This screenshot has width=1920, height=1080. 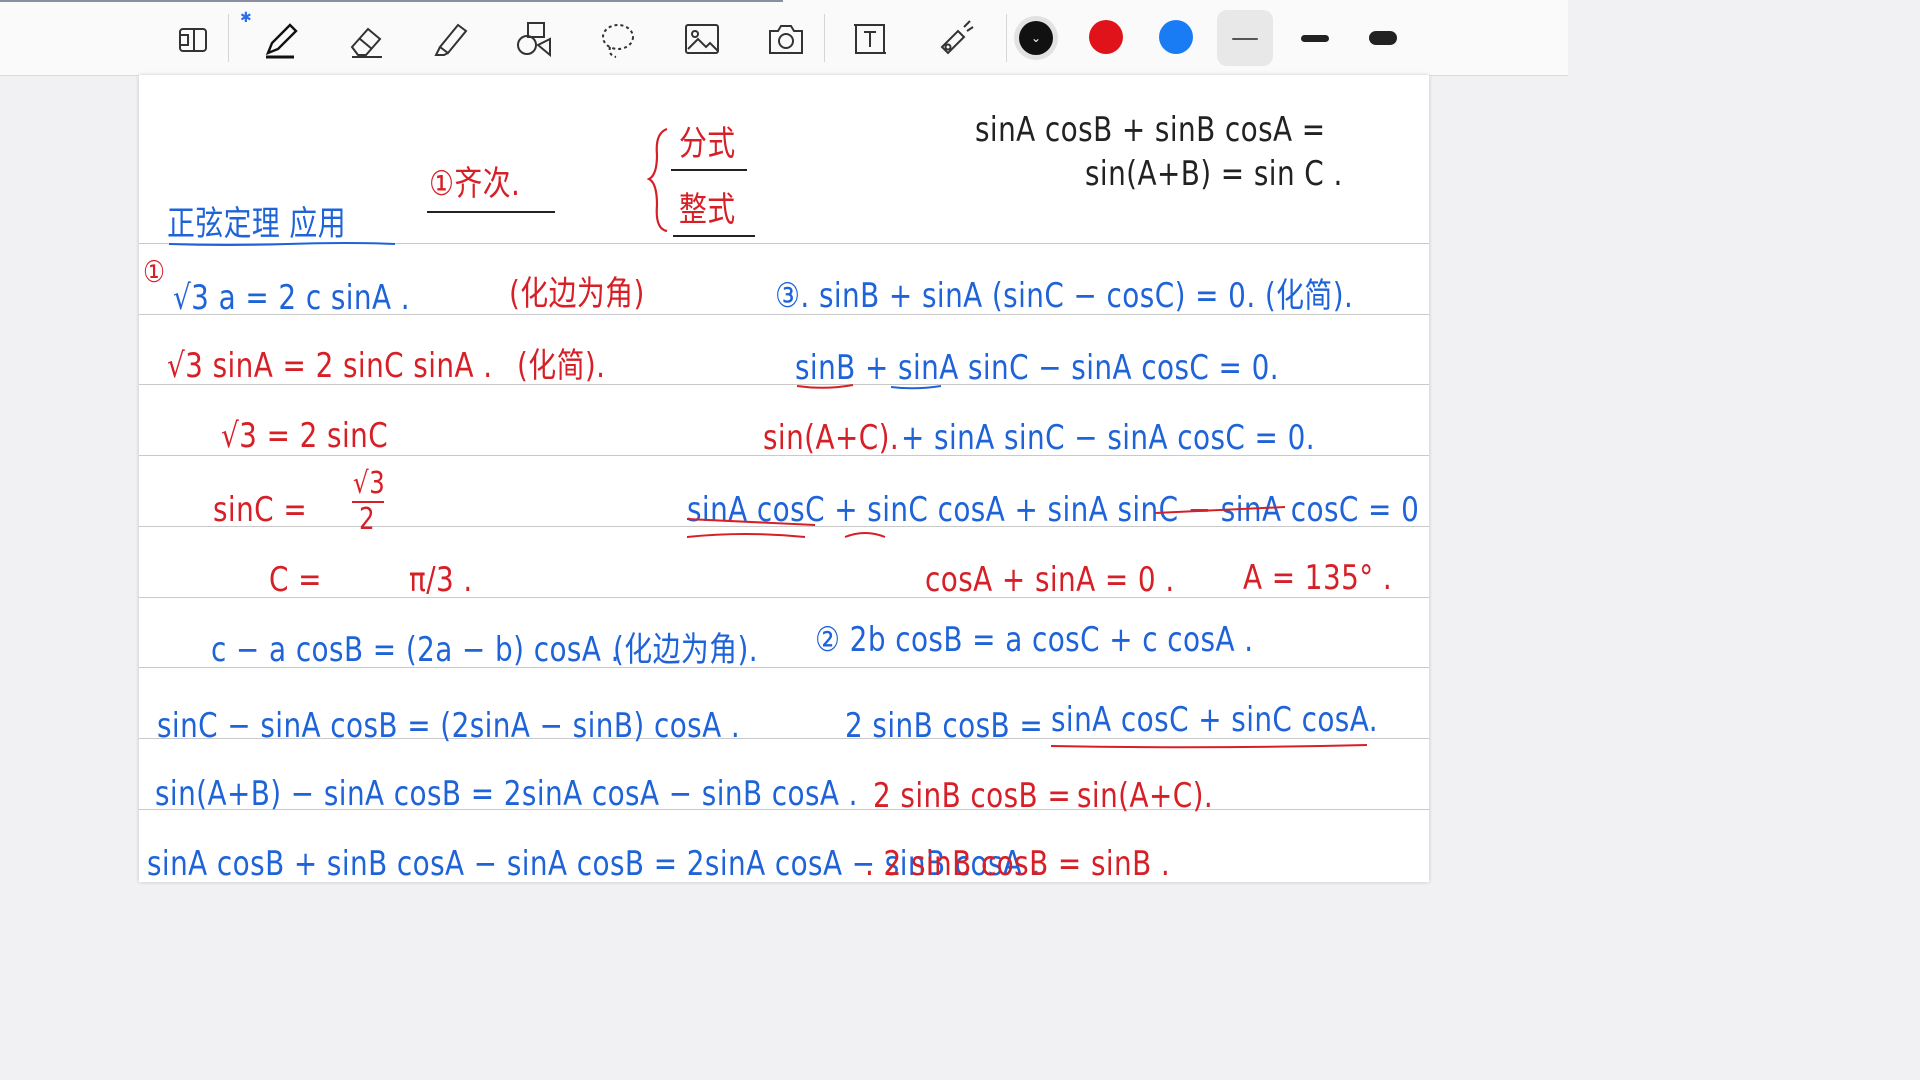 What do you see at coordinates (330, 366) in the screenshot?
I see `ex1-line-2: √3 sinA = 2 sinC sinA .` at bounding box center [330, 366].